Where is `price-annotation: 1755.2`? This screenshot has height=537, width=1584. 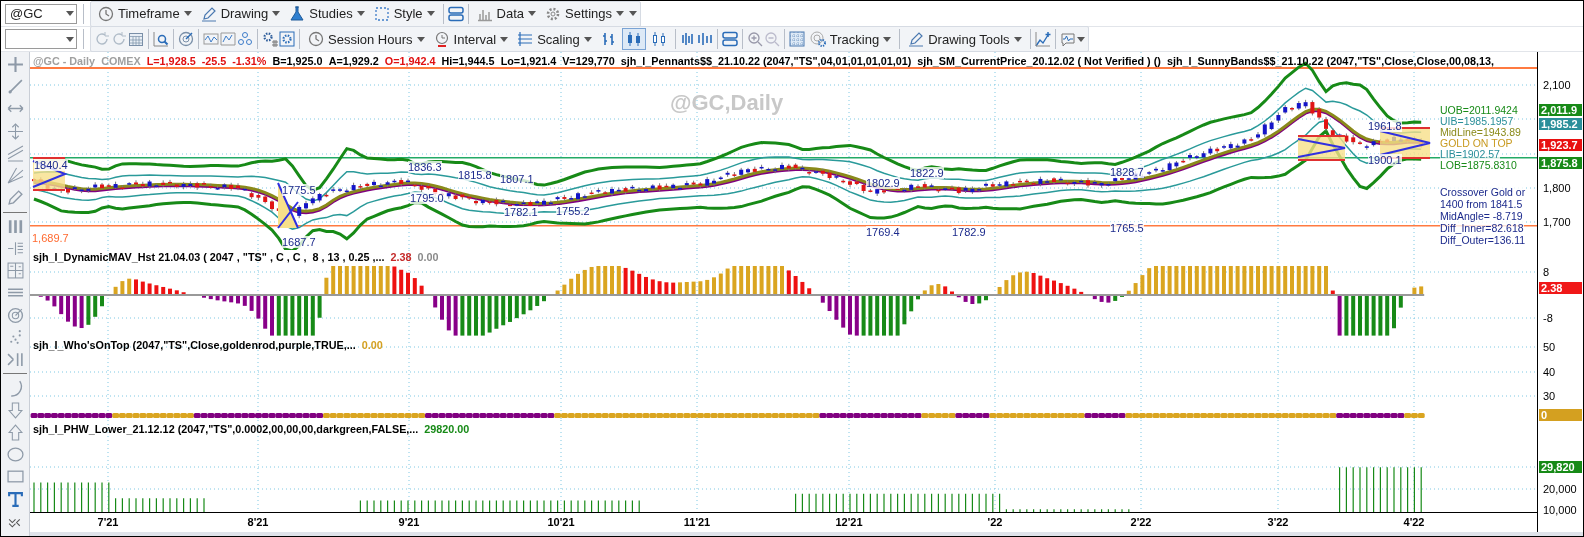
price-annotation: 1755.2 is located at coordinates (573, 211).